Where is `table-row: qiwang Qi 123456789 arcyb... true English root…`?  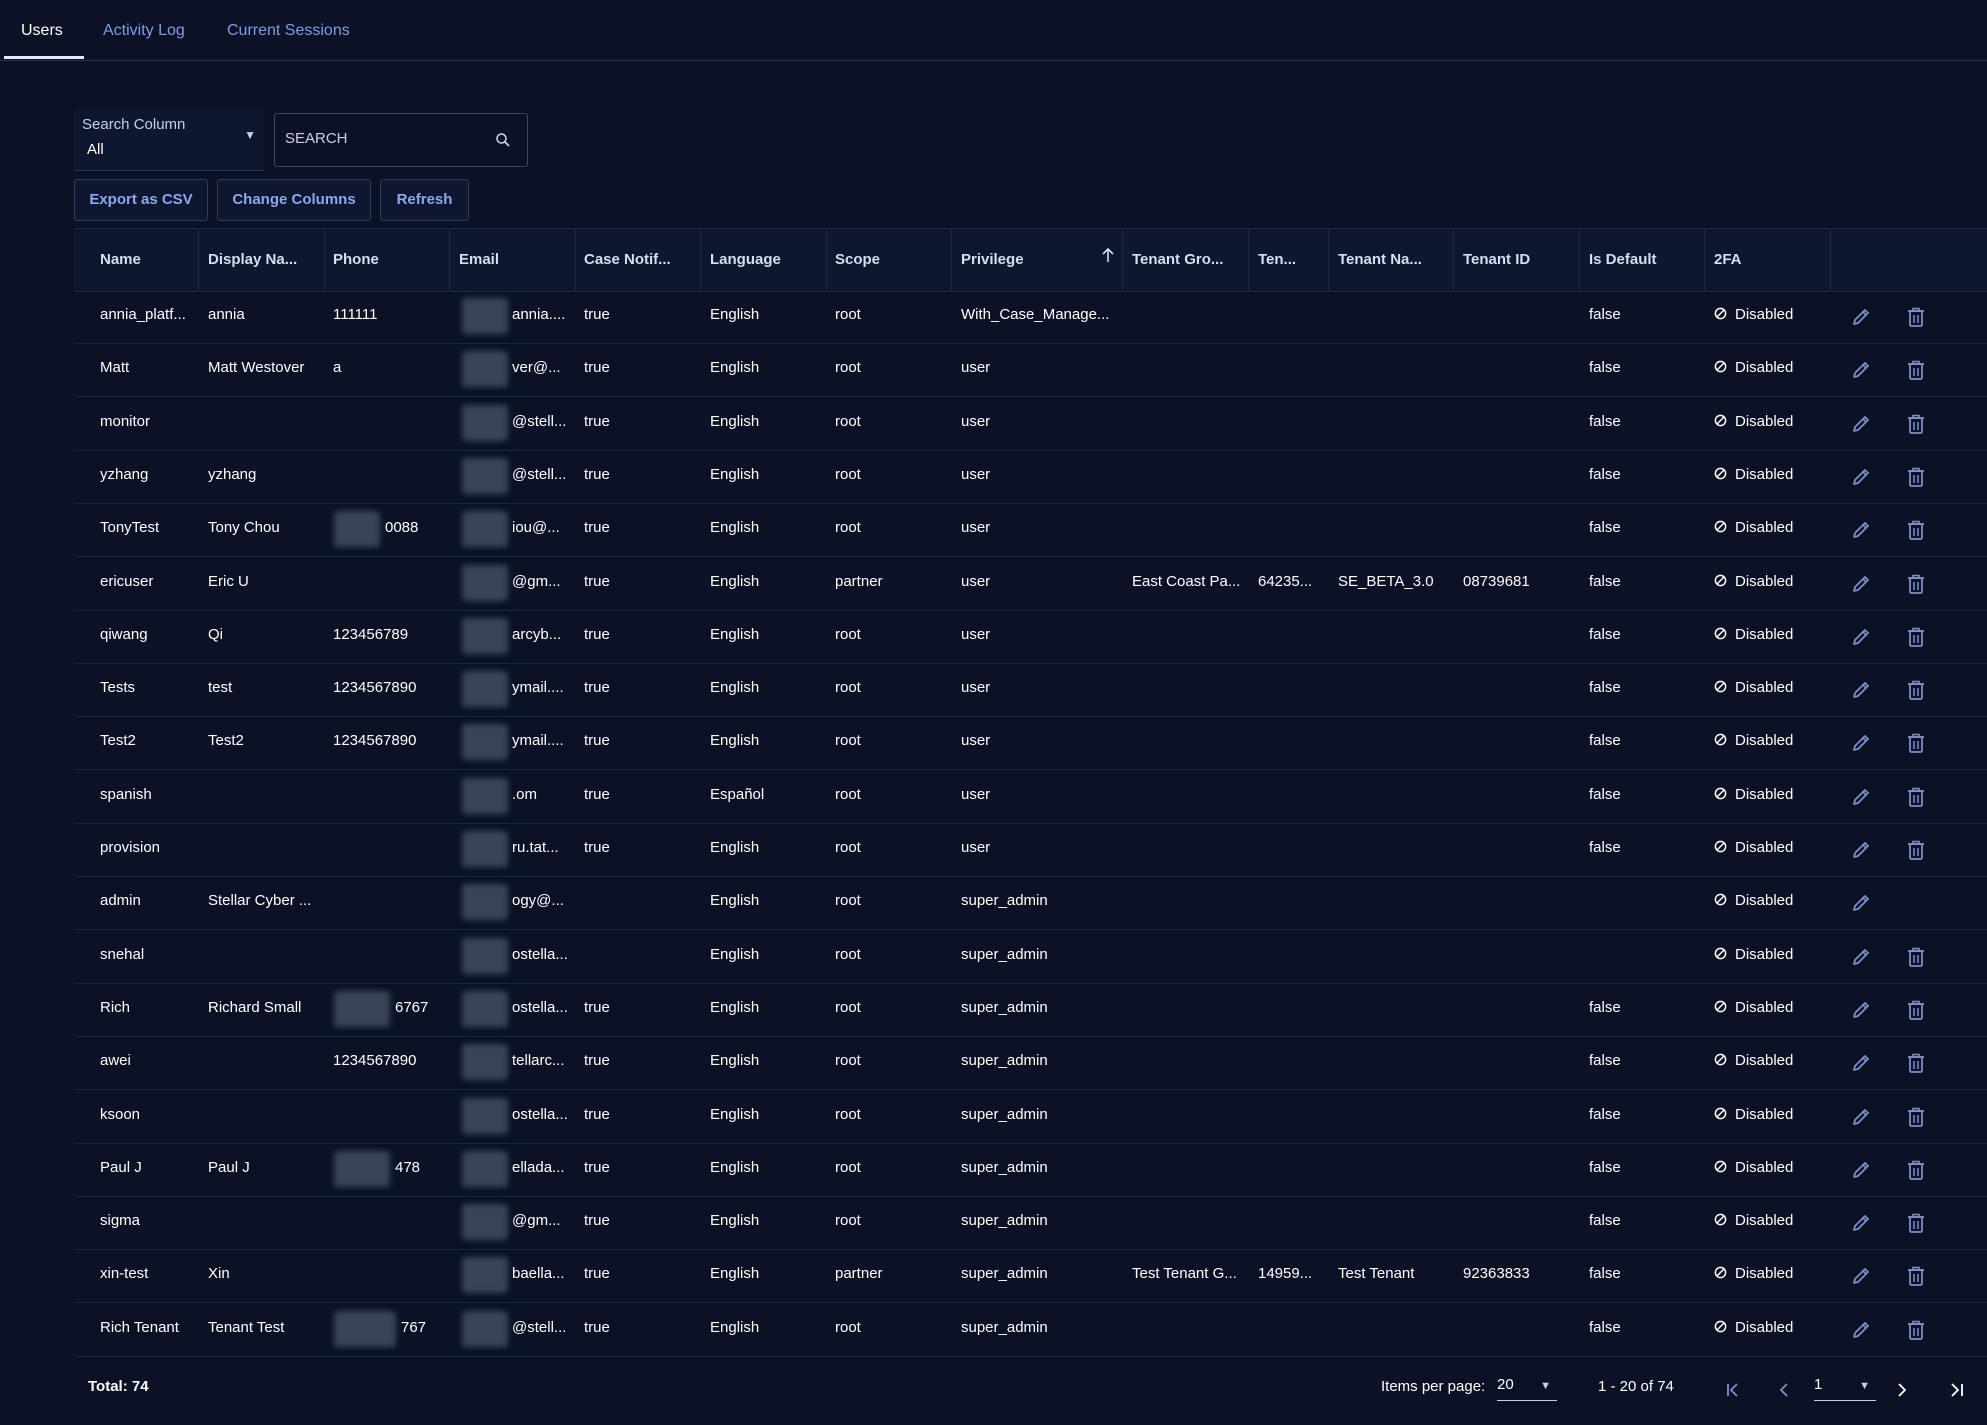
table-row: qiwang Qi 123456789 arcyb... true English root… is located at coordinates (1030, 637).